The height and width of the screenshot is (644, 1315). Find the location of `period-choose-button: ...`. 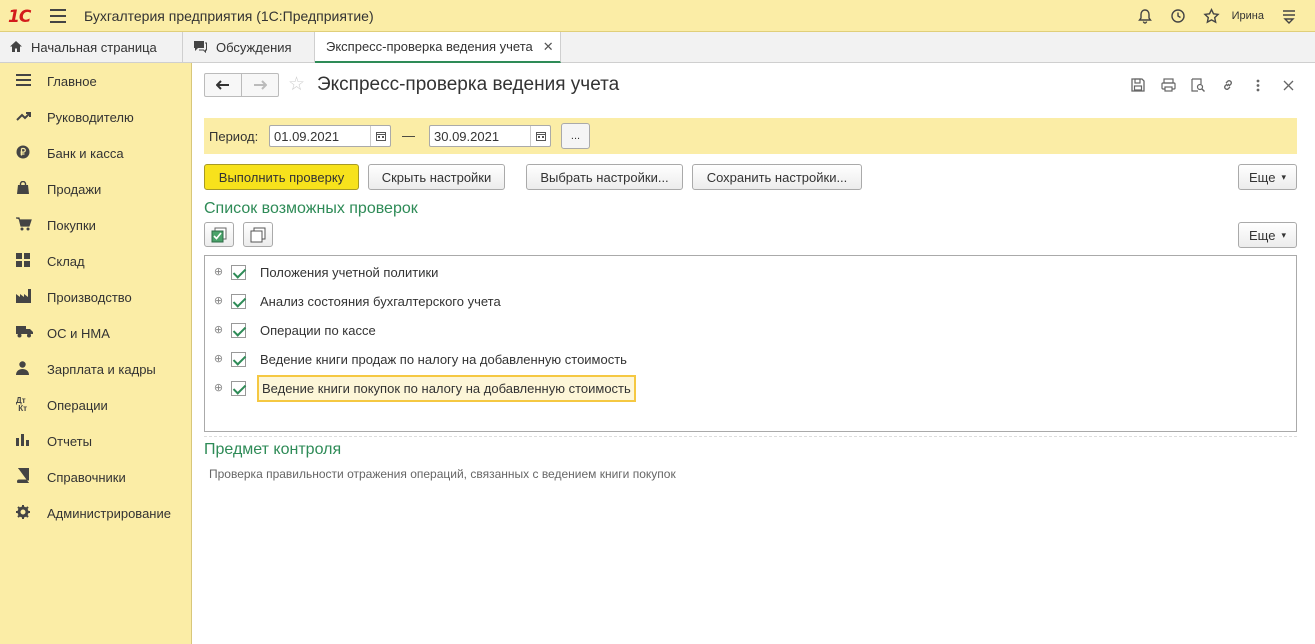

period-choose-button: ... is located at coordinates (575, 136).